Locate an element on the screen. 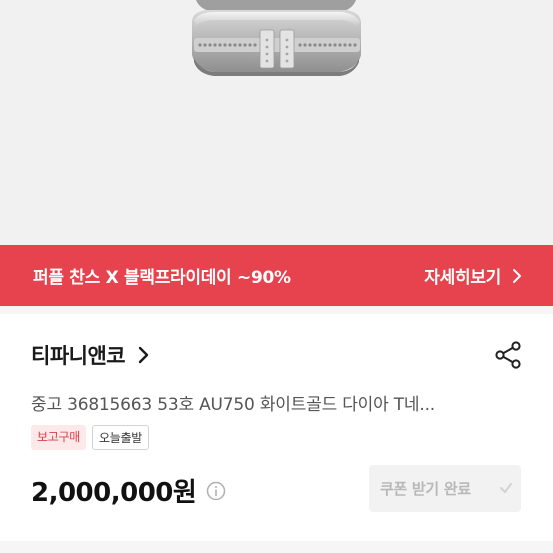  product-price: 2,000,000원 is located at coordinates (114, 493).